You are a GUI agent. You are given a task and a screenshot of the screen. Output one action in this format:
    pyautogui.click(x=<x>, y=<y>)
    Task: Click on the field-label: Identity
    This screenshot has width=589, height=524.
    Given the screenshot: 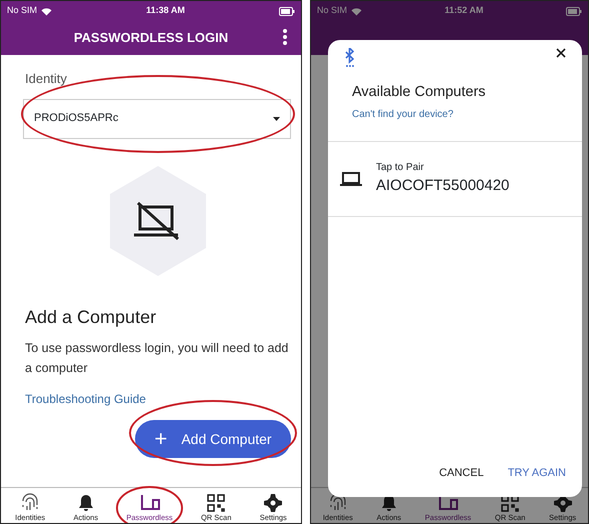 What is the action you would take?
    pyautogui.click(x=46, y=79)
    